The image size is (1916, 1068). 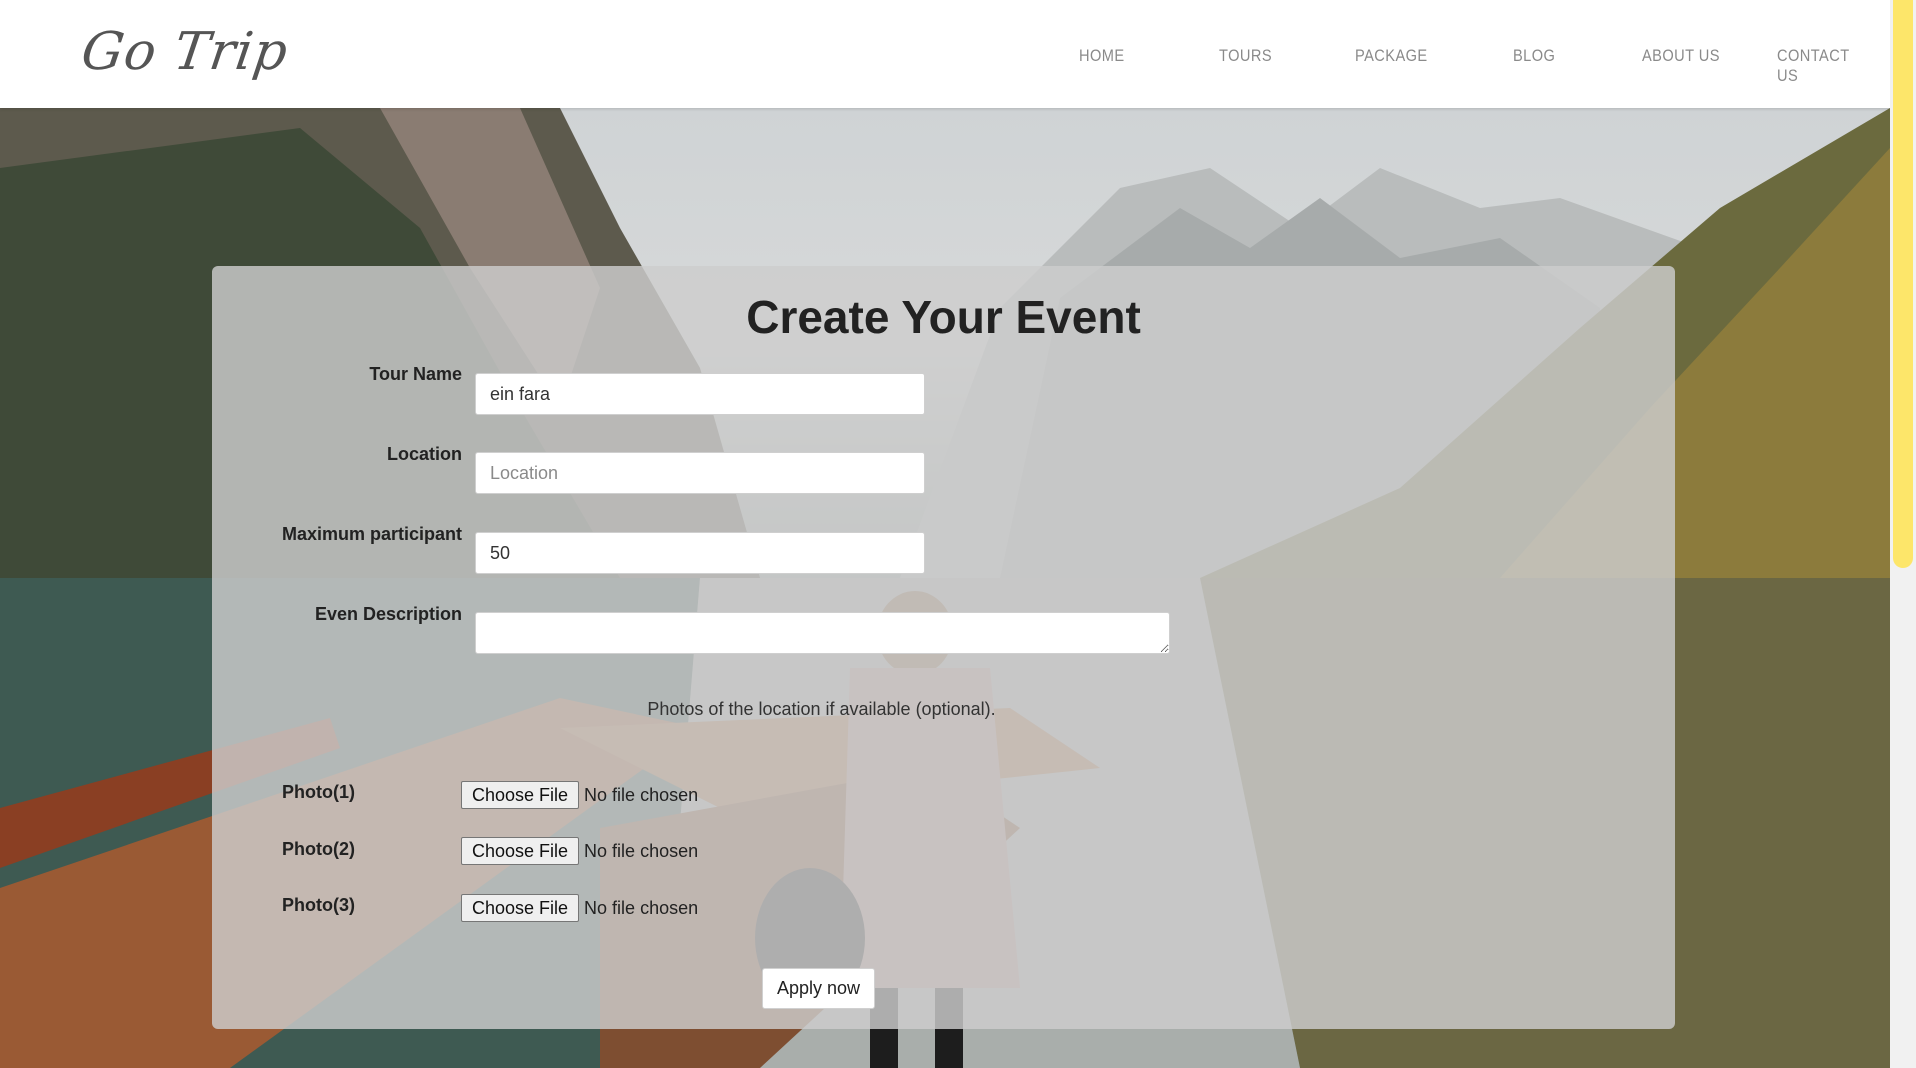 What do you see at coordinates (318, 849) in the screenshot?
I see `photo-2-label: Photo(2)` at bounding box center [318, 849].